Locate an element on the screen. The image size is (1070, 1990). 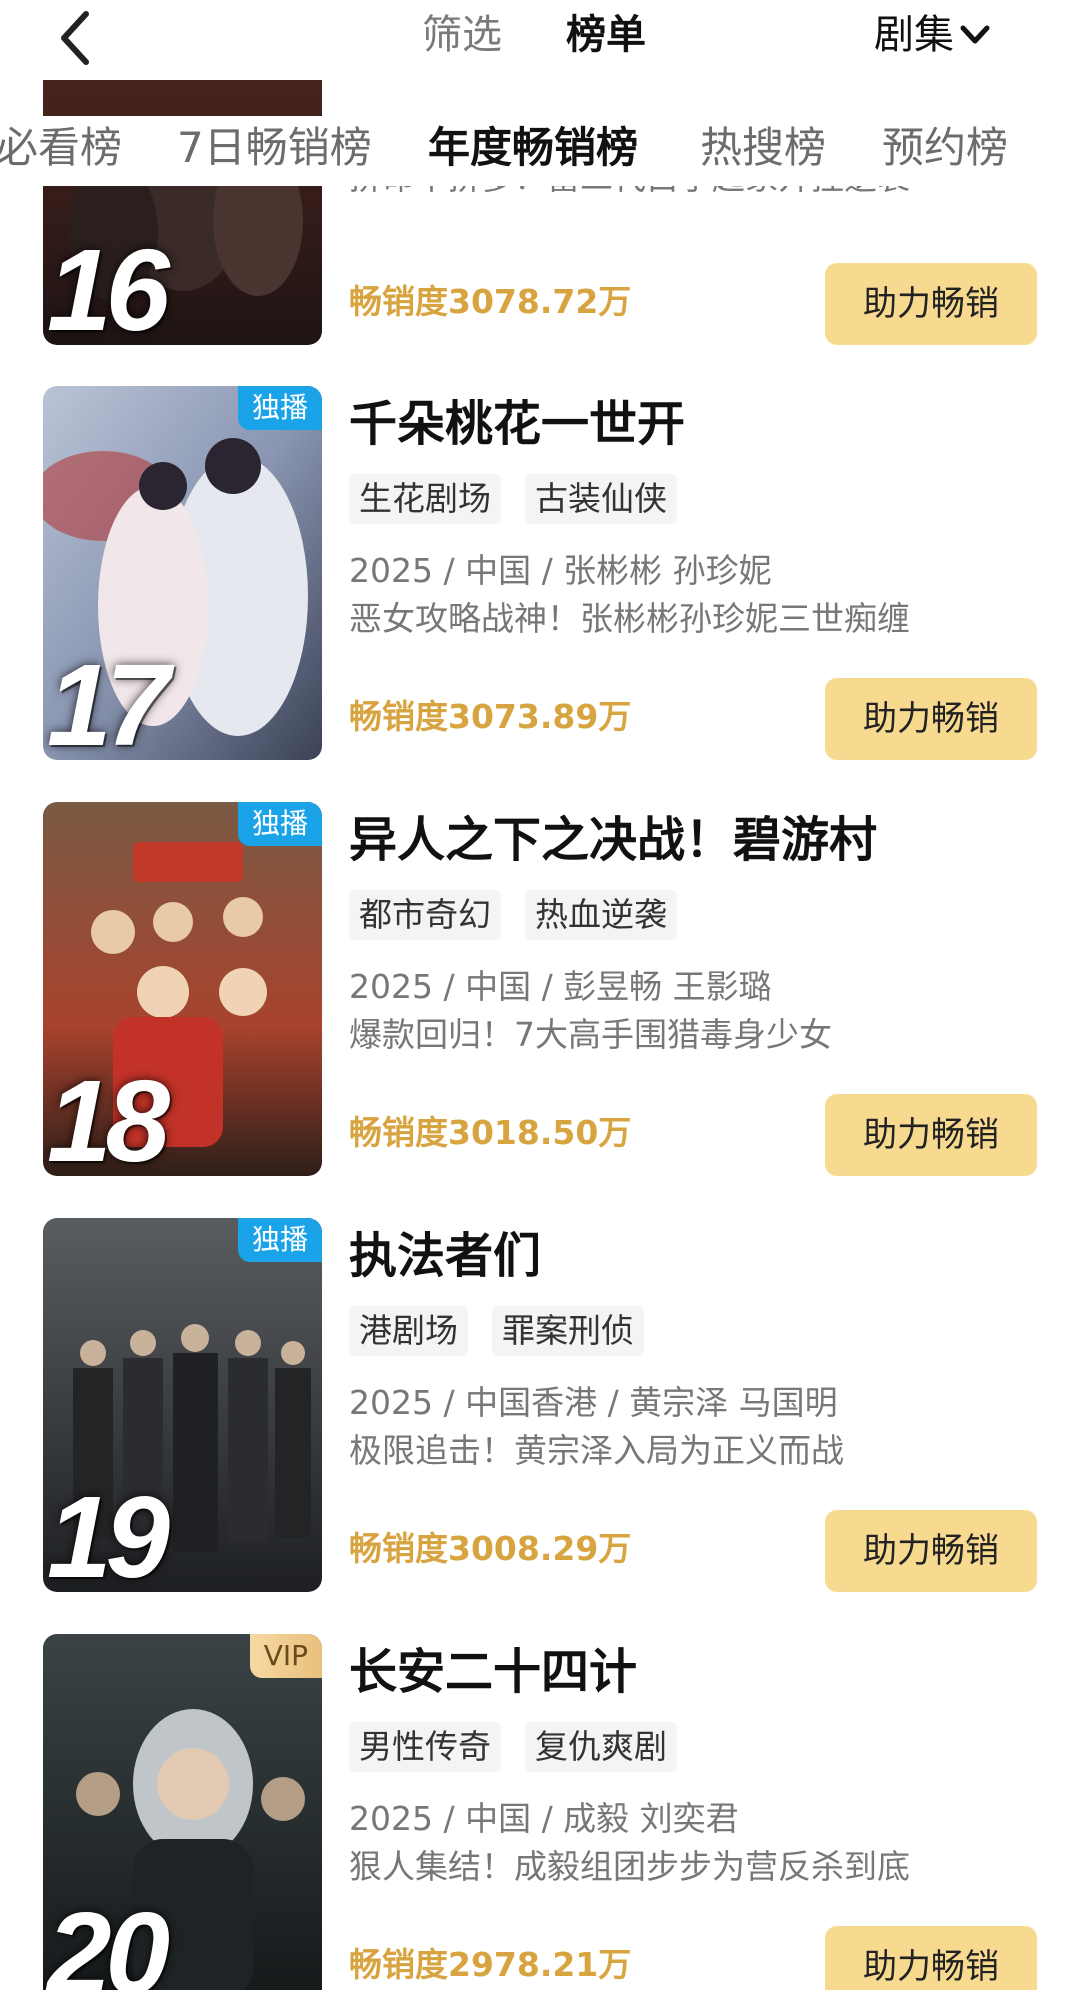
tag: 复仇爽剧 is located at coordinates (601, 1747).